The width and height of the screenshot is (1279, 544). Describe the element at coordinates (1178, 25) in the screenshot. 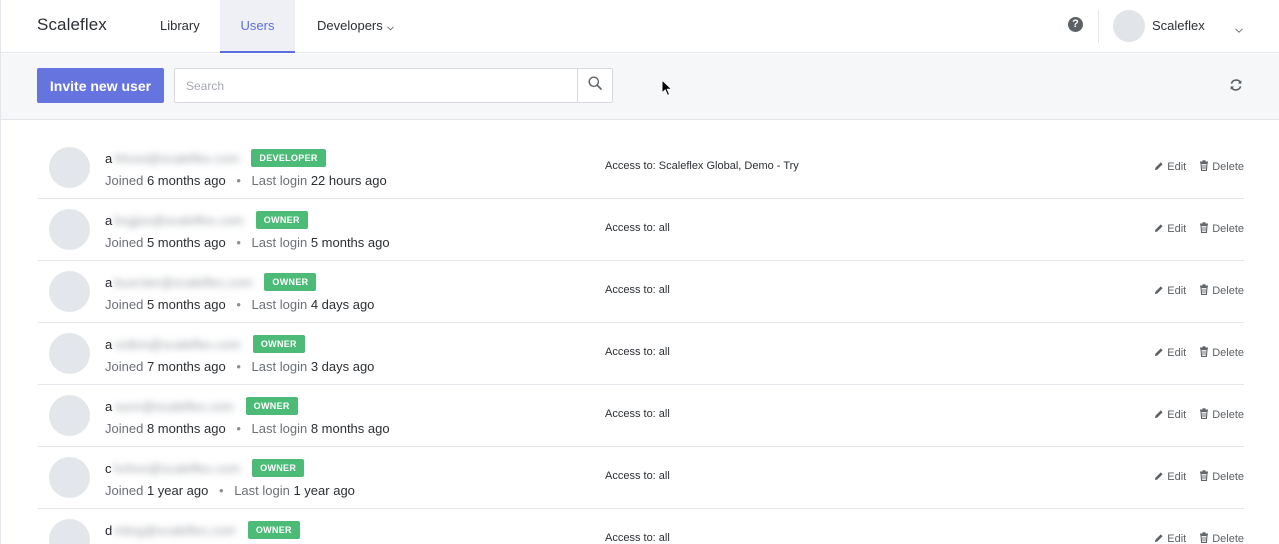

I see `account-name: Scaleflex` at that location.